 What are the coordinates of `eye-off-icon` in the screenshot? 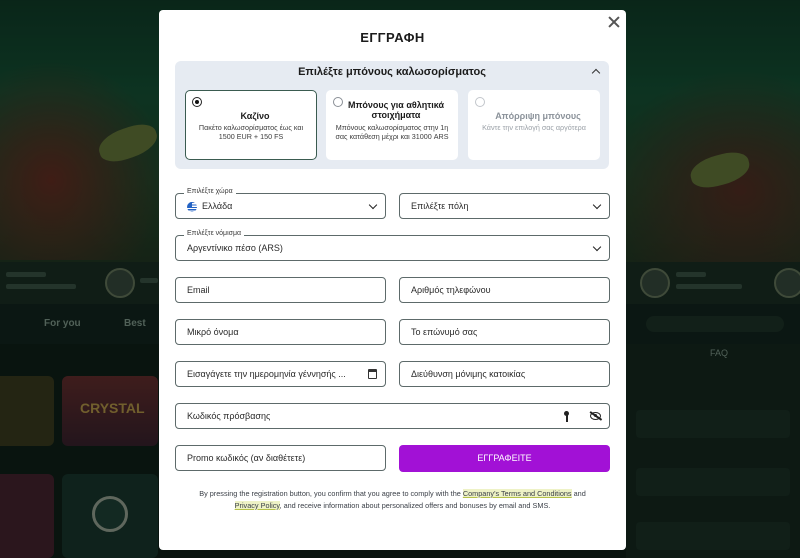 It's located at (595, 416).